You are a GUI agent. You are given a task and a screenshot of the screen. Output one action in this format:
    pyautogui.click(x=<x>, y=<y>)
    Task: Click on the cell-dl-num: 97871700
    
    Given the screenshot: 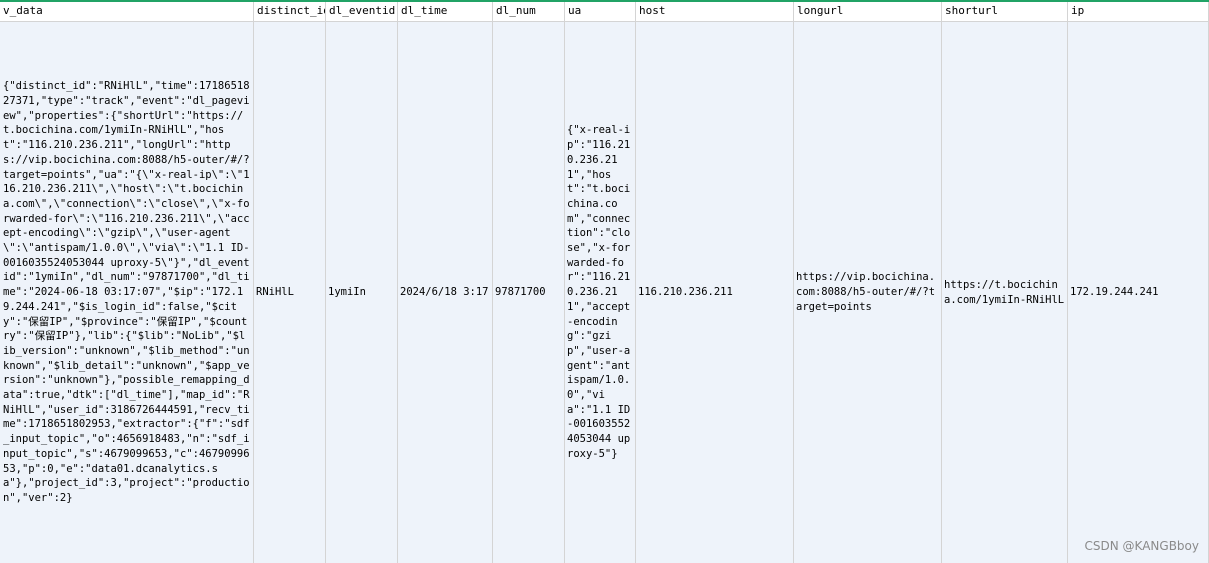 What is the action you would take?
    pyautogui.click(x=529, y=292)
    